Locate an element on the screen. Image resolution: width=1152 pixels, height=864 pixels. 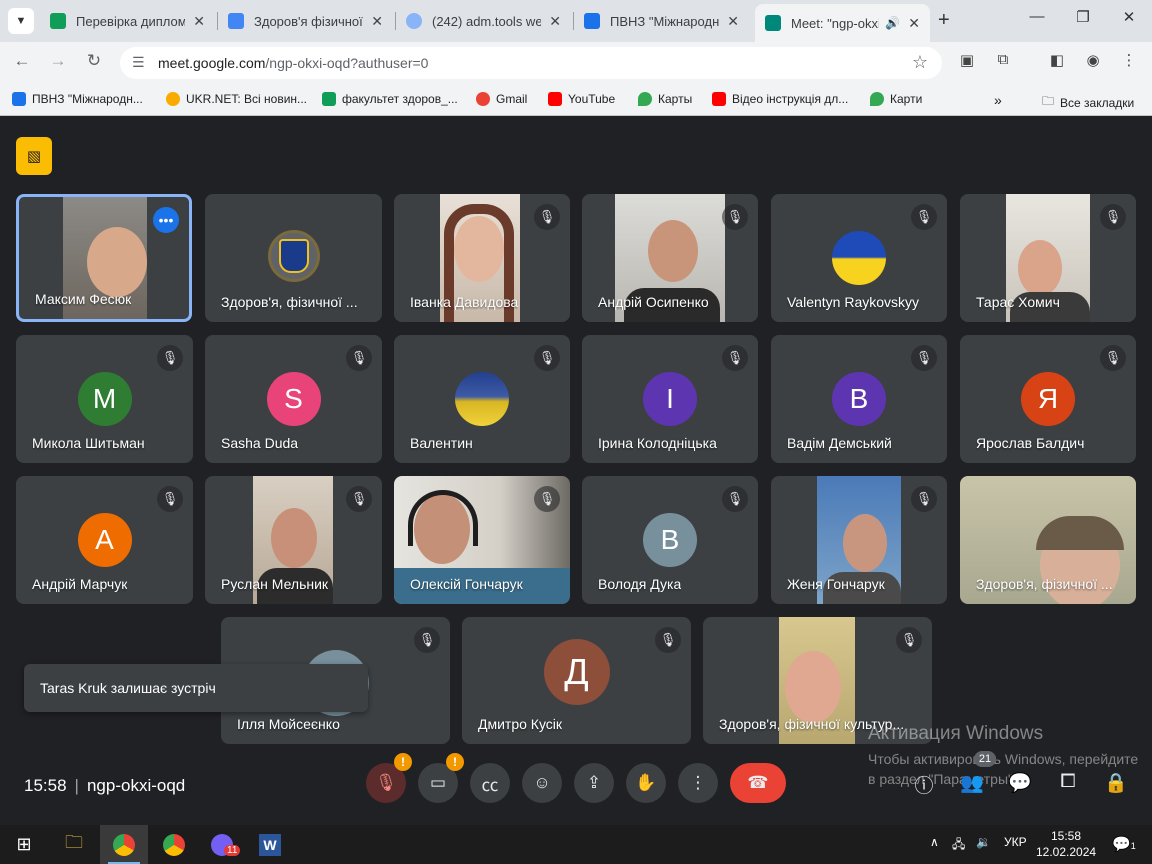
close-window-icon: ✕ is located at coordinates (1129, 17).